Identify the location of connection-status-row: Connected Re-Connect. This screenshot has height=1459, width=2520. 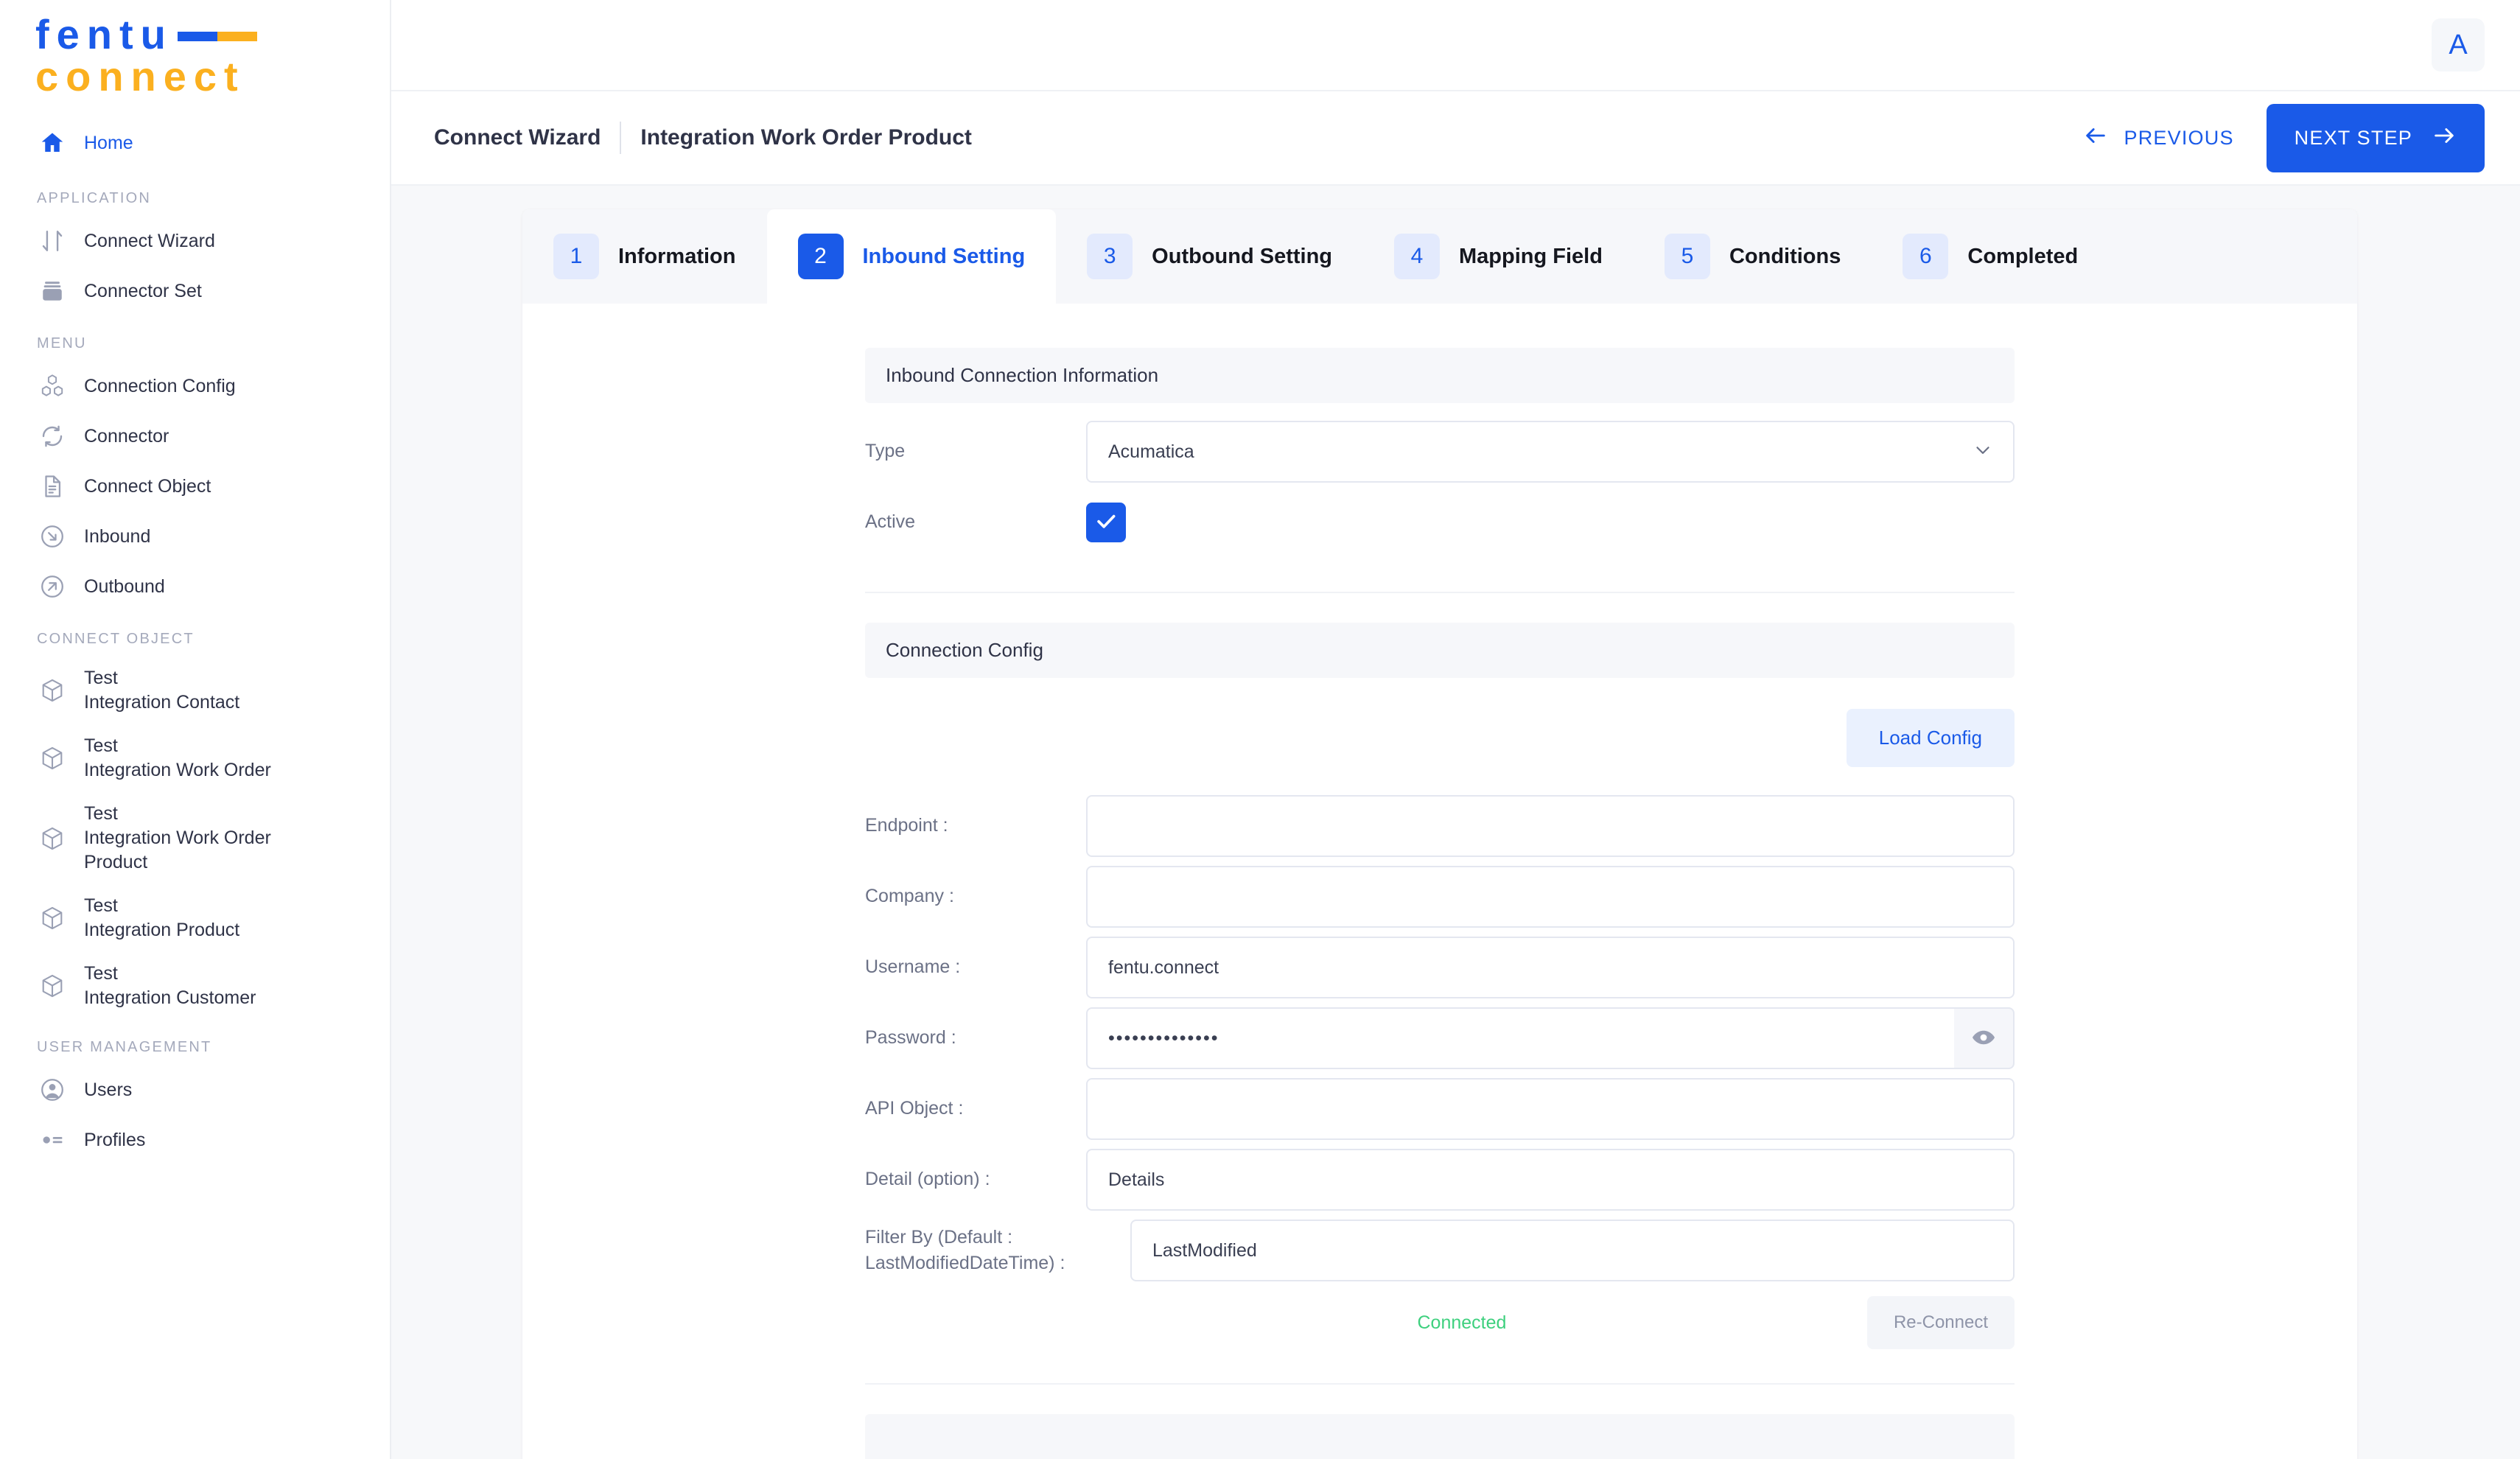
(1440, 1317).